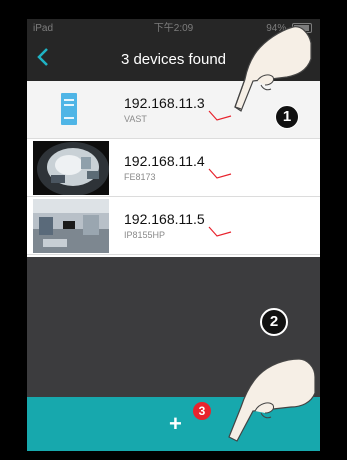 This screenshot has height=460, width=347. I want to click on plus-icon: +, so click(175, 423).